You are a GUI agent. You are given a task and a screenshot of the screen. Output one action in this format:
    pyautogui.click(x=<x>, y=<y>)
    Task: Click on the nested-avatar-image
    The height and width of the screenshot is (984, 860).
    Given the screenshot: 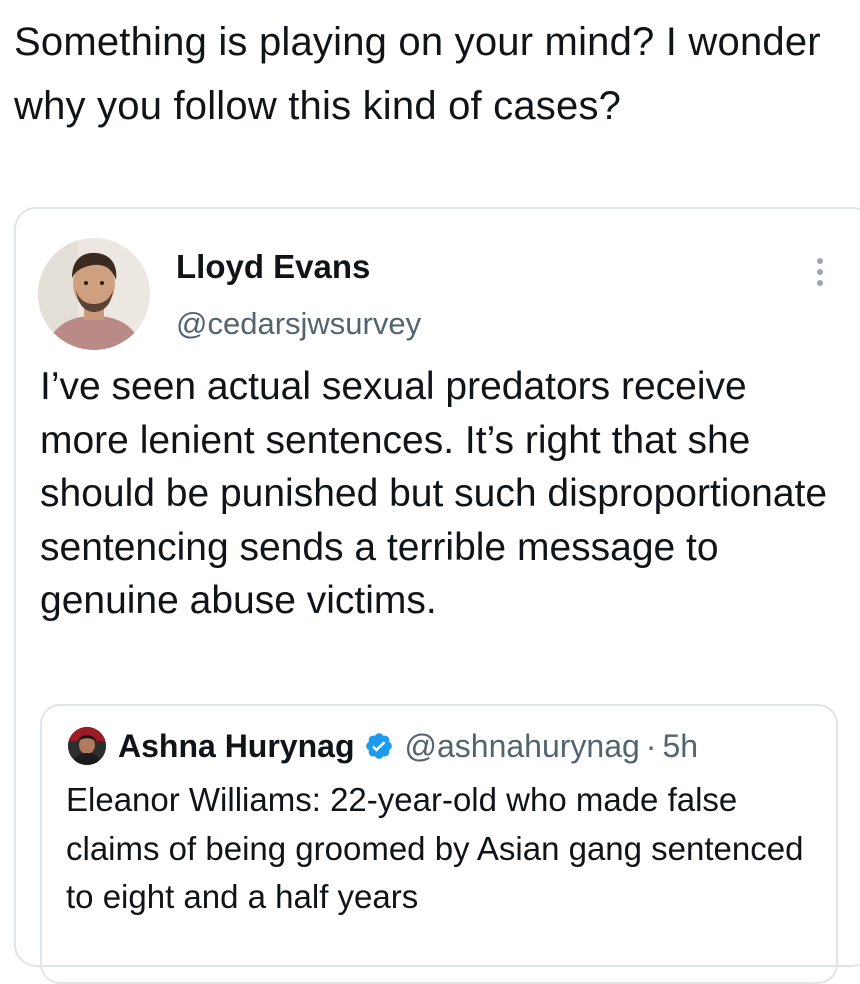 What is the action you would take?
    pyautogui.click(x=87, y=746)
    